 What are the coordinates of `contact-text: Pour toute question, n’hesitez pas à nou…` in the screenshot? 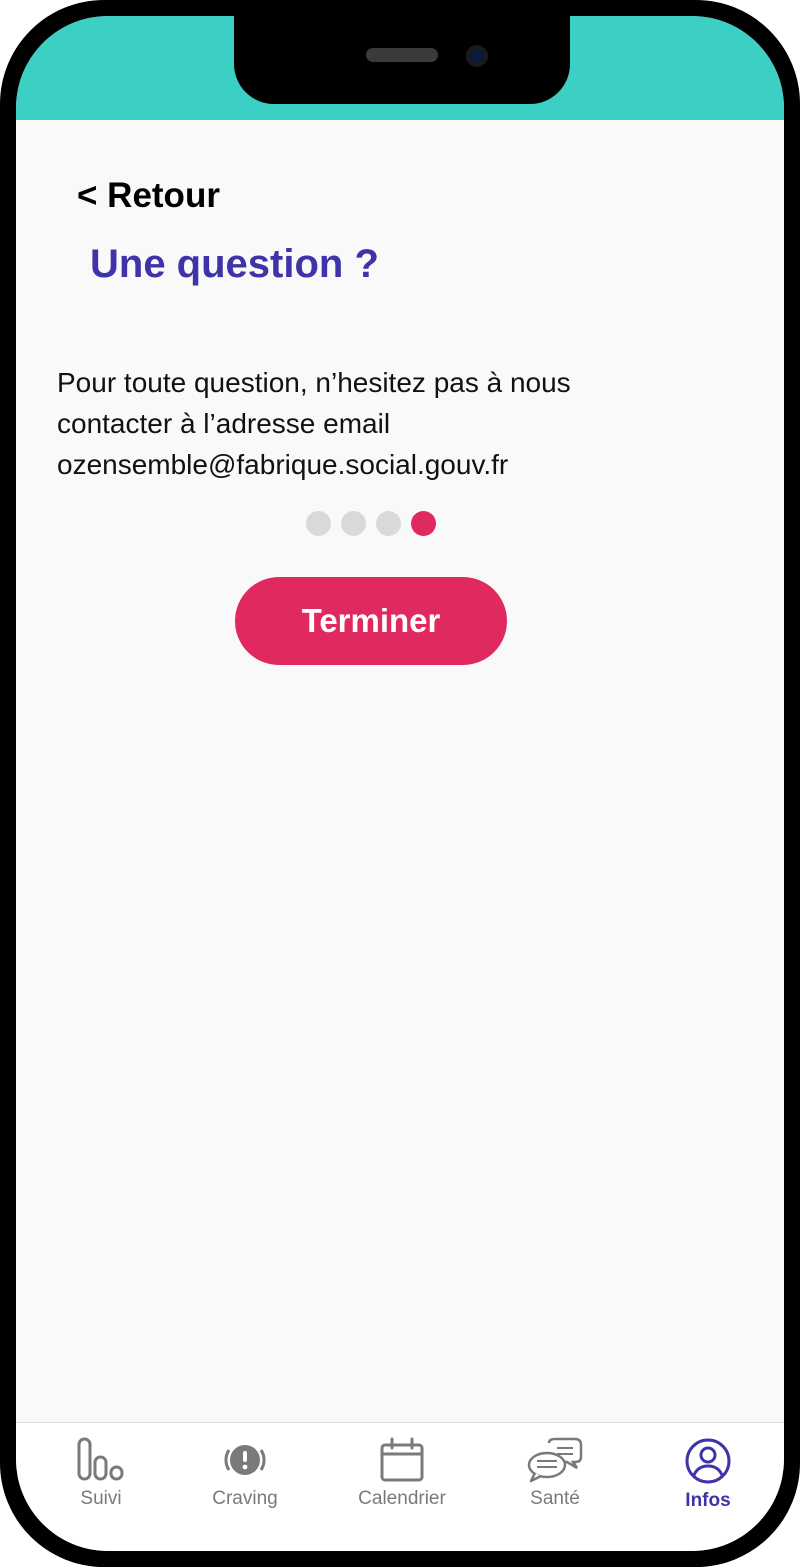 It's located at (377, 423).